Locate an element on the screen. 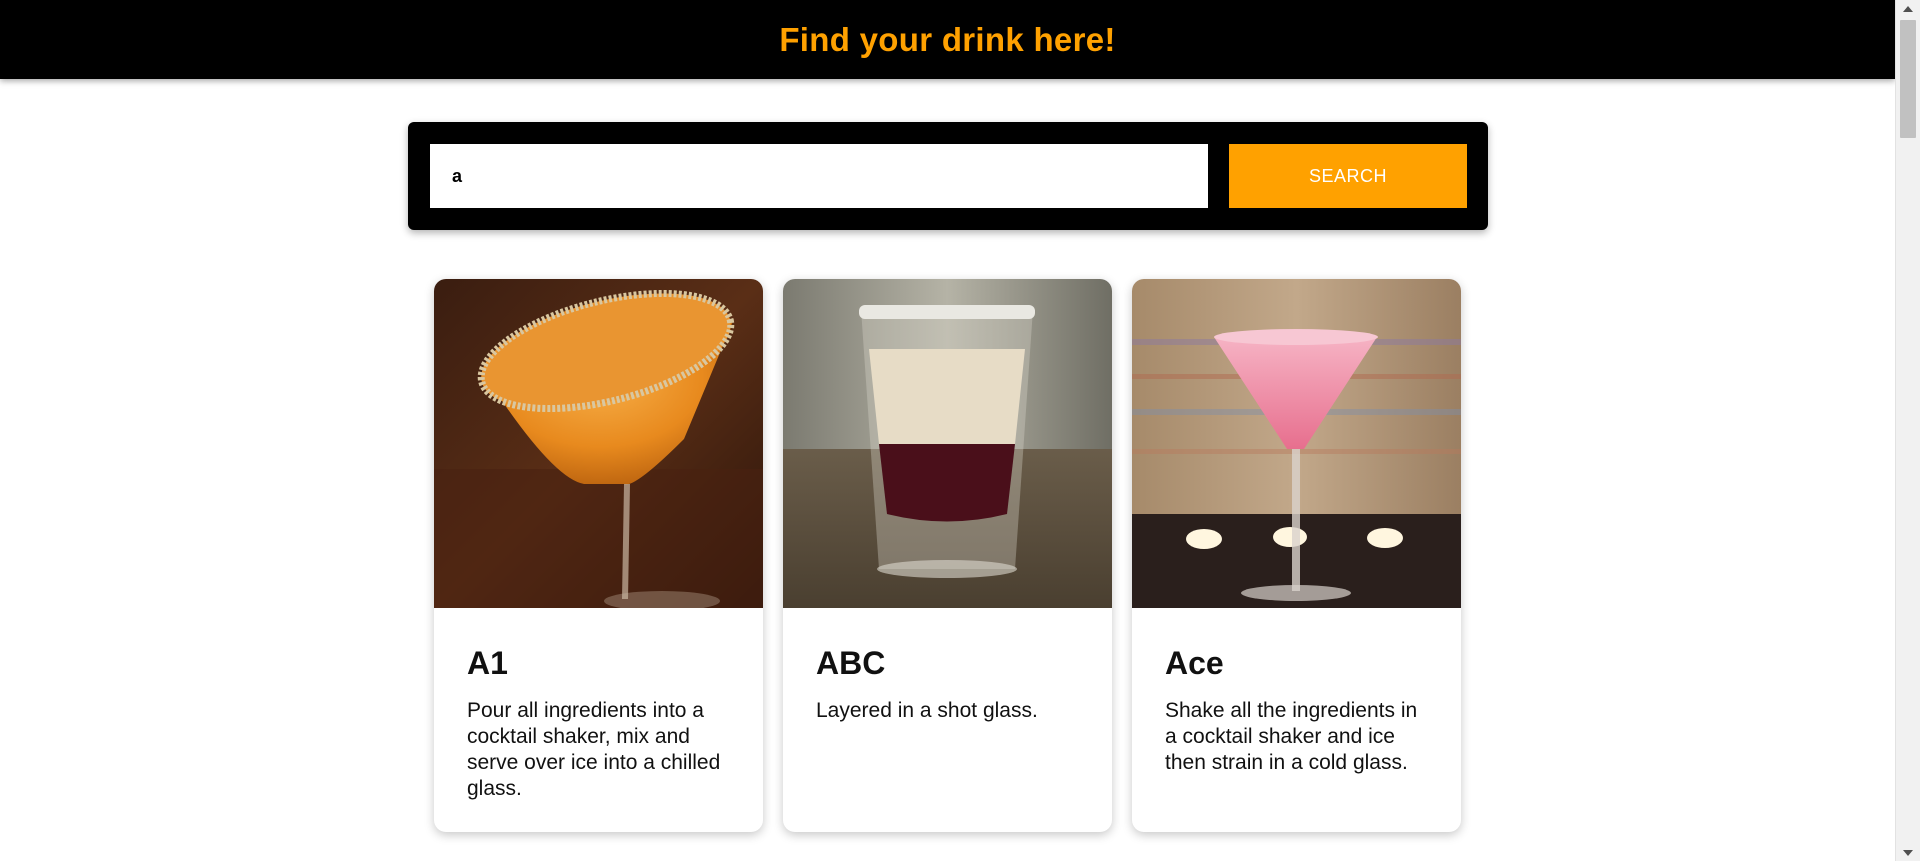  drink-name: Ace is located at coordinates (1194, 663).